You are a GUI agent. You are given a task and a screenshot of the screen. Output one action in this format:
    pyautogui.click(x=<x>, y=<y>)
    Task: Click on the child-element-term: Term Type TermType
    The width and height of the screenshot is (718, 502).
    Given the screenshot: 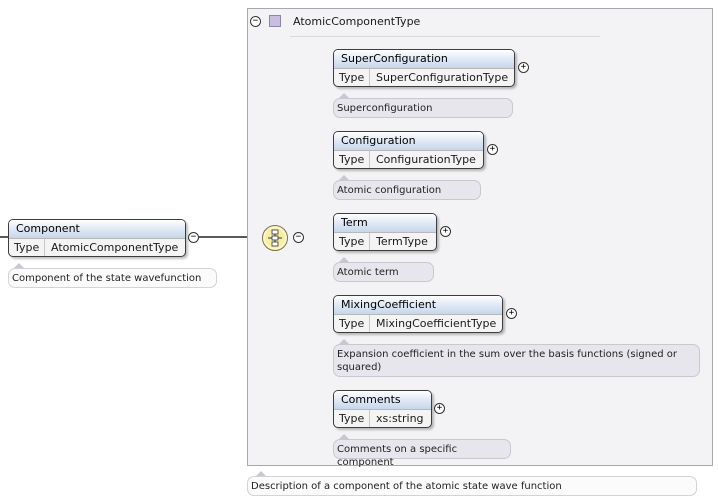 What is the action you would take?
    pyautogui.click(x=385, y=232)
    